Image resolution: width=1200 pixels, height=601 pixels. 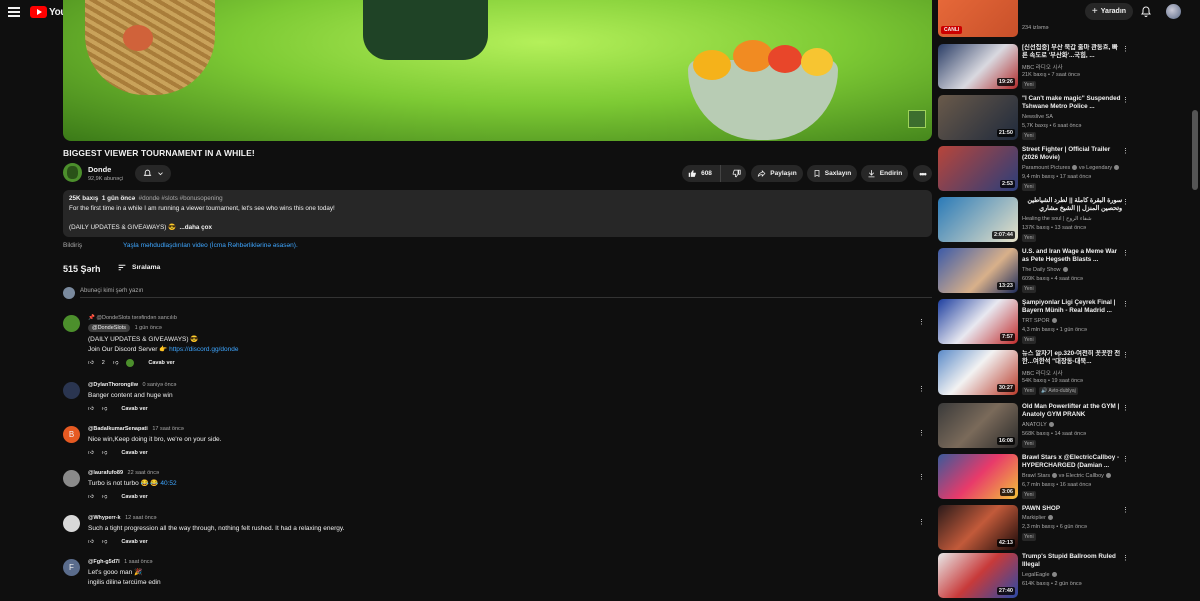 I want to click on comment-time: 0 saniyə öncə, so click(x=160, y=385).